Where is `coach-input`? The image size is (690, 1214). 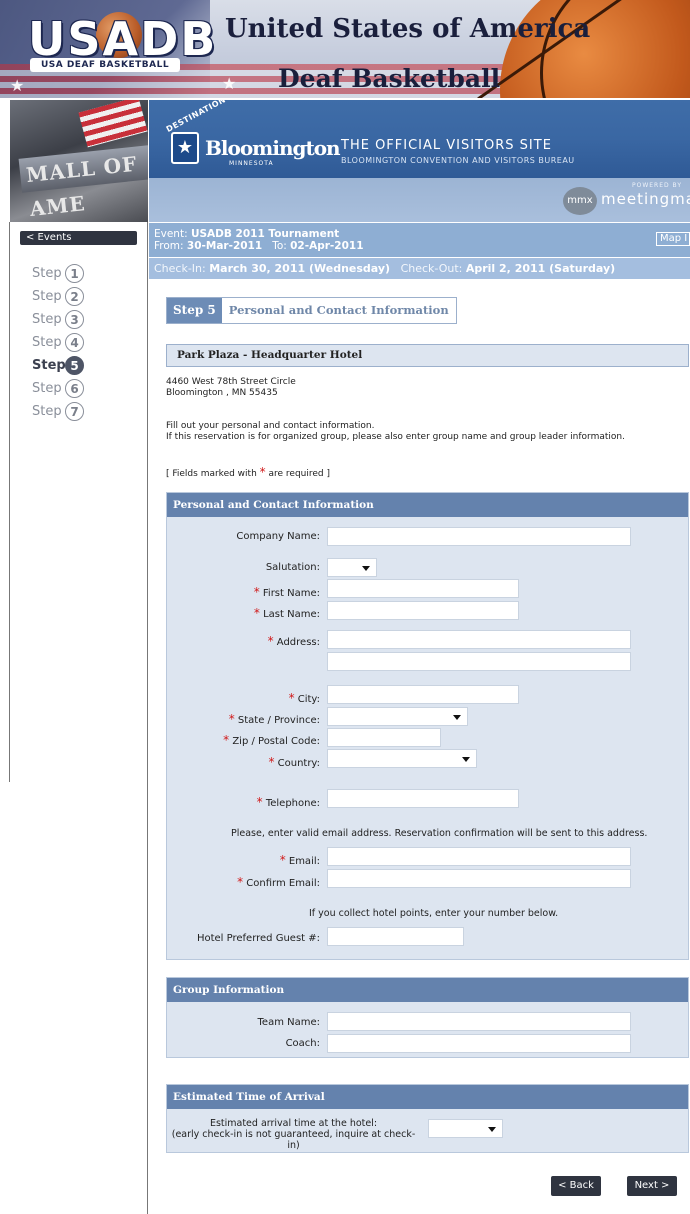 coach-input is located at coordinates (479, 1043).